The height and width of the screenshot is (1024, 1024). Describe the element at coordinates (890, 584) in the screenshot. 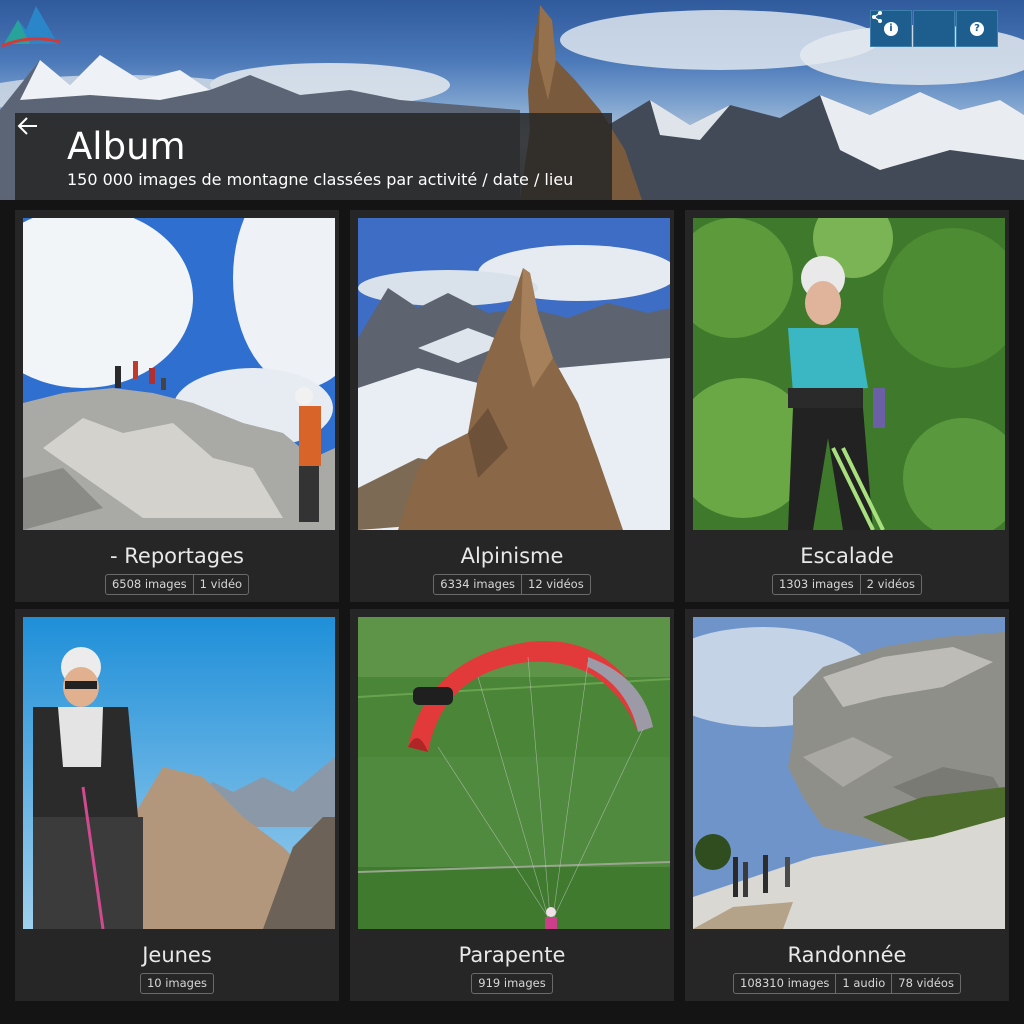

I see `video-count-badge: 2 vidéos` at that location.